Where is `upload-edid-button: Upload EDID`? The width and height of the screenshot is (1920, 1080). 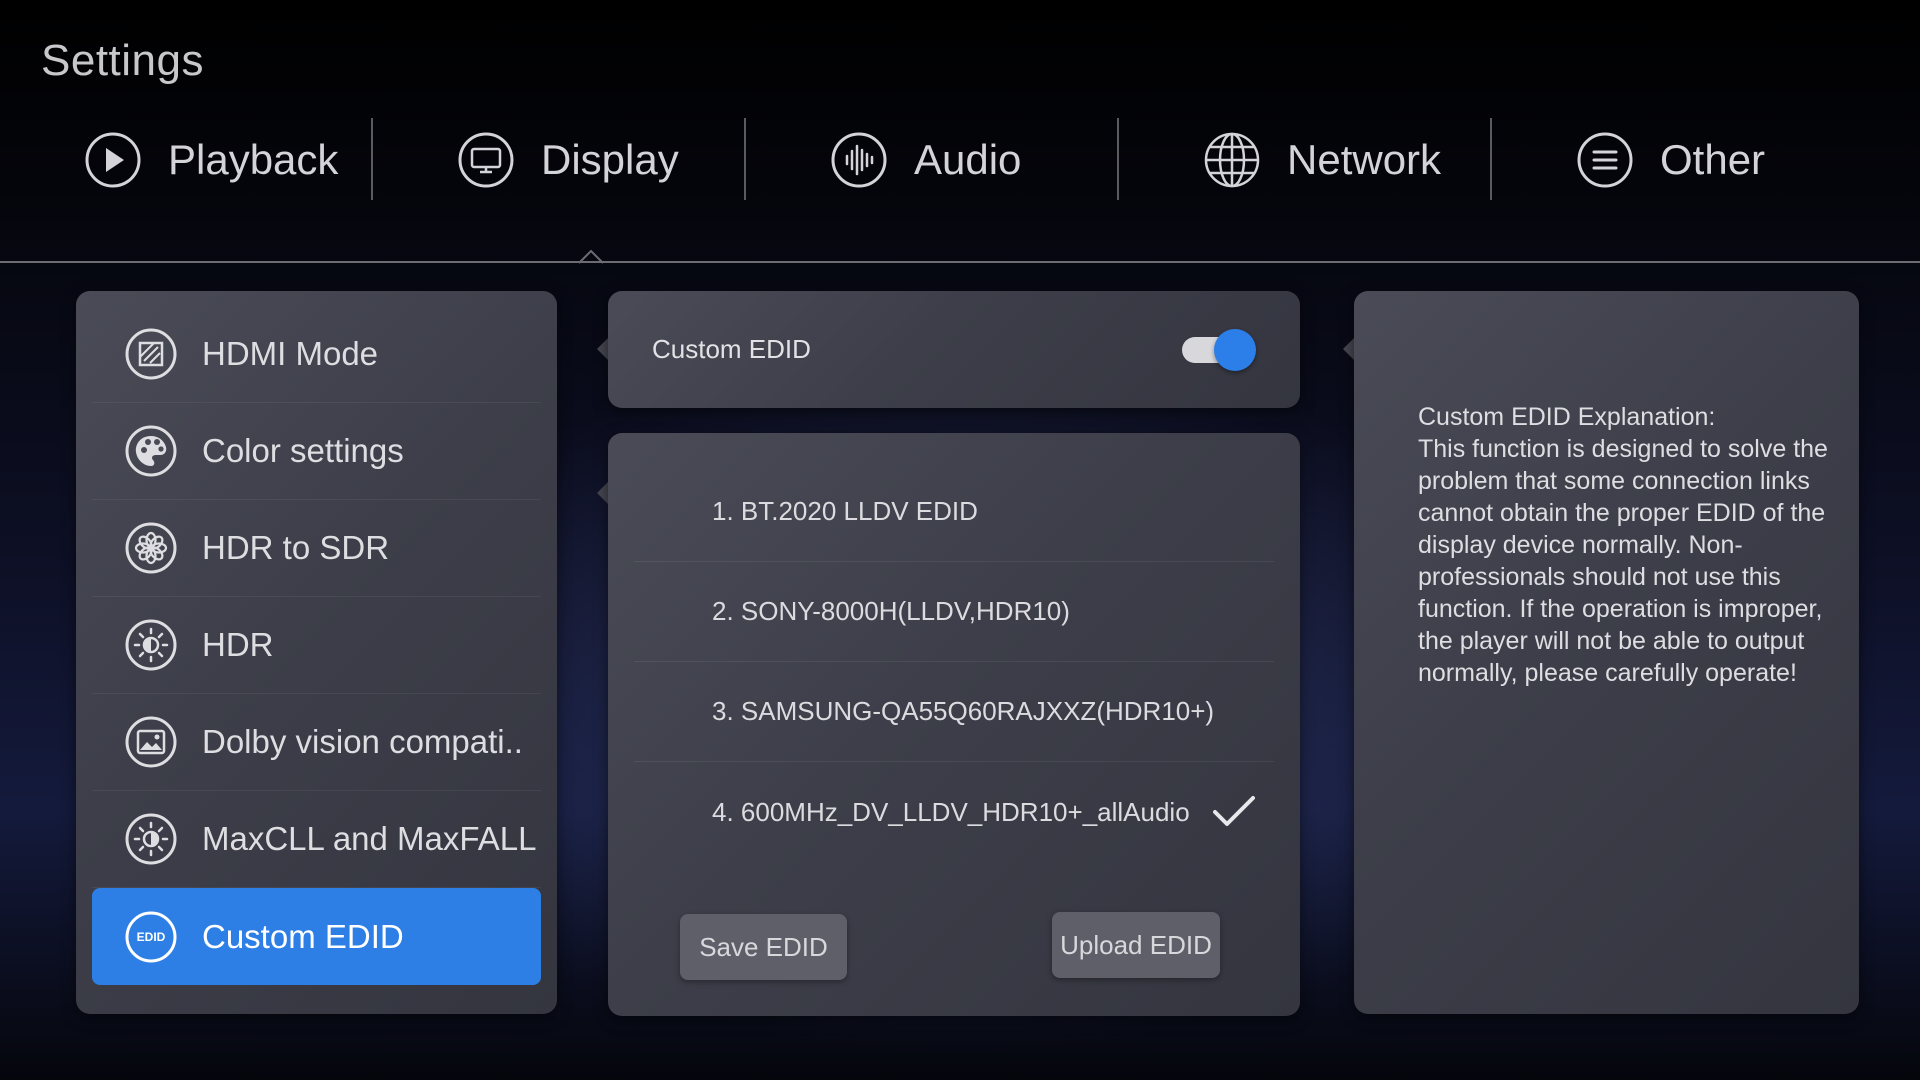
upload-edid-button: Upload EDID is located at coordinates (1136, 945).